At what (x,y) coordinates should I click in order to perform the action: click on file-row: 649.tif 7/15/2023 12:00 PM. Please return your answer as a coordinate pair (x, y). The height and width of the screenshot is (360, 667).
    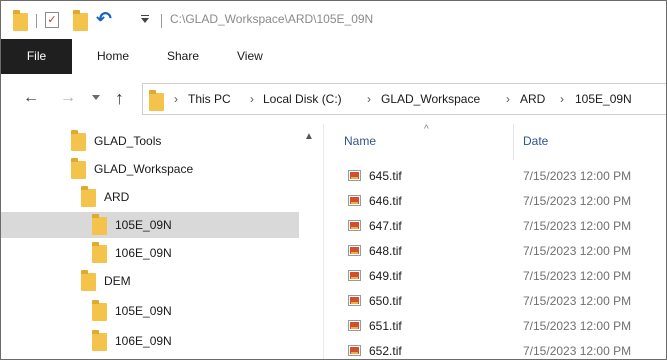
    Looking at the image, I should click on (495, 277).